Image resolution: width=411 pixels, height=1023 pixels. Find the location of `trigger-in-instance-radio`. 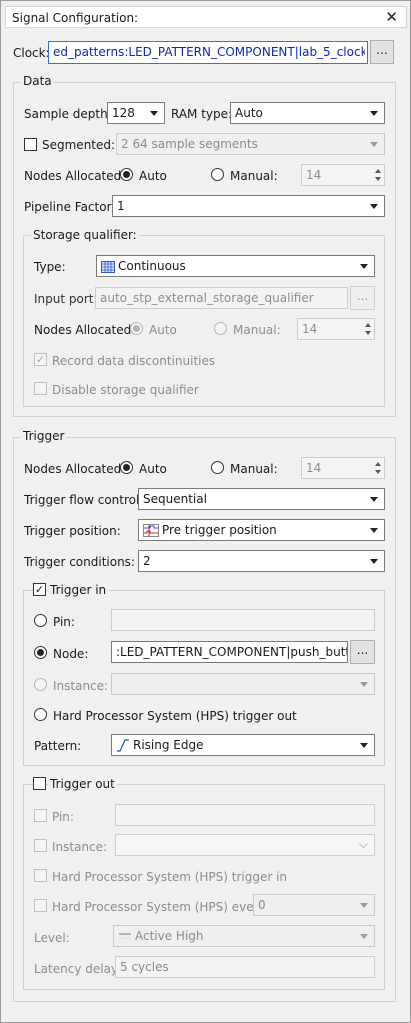

trigger-in-instance-radio is located at coordinates (40, 684).